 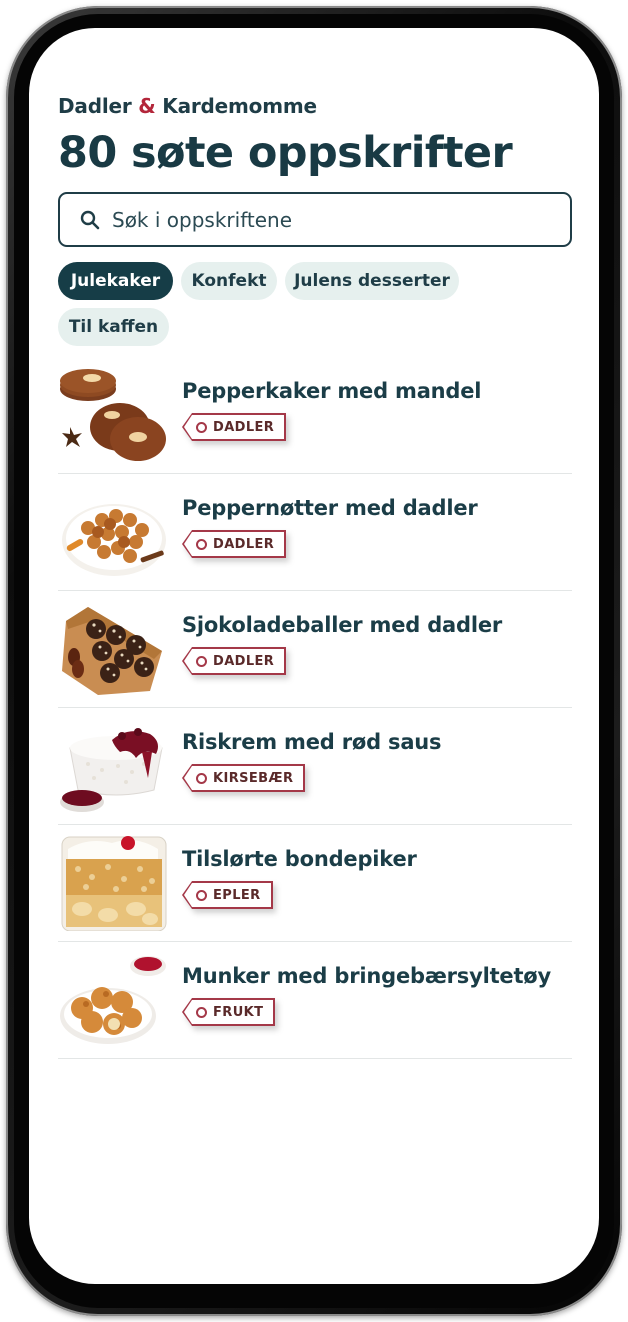 What do you see at coordinates (112, 651) in the screenshot?
I see `chocolate-balls-image` at bounding box center [112, 651].